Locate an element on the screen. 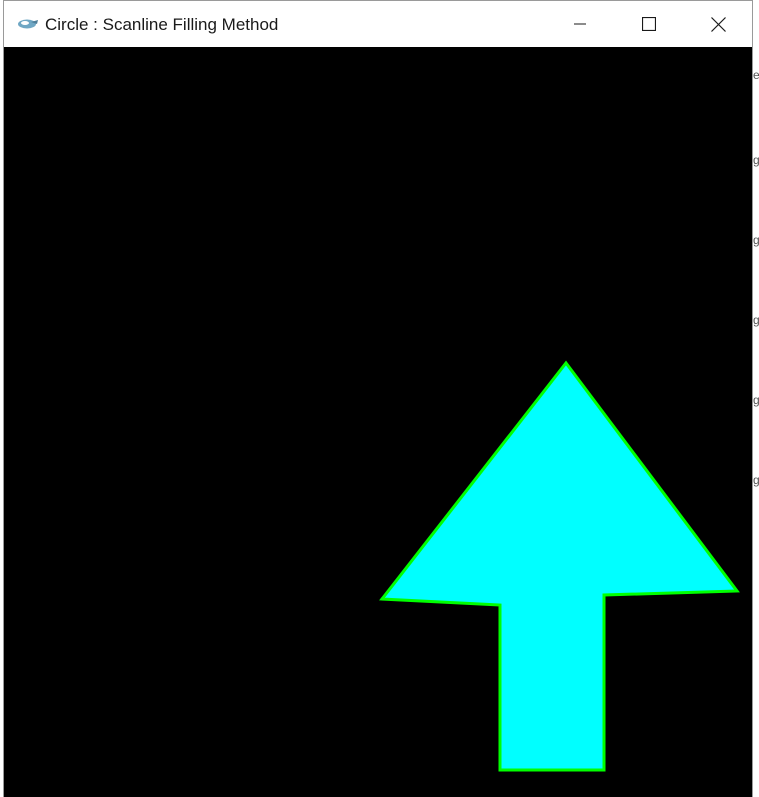  background-window-edge: e g g g g g is located at coordinates (756, 398).